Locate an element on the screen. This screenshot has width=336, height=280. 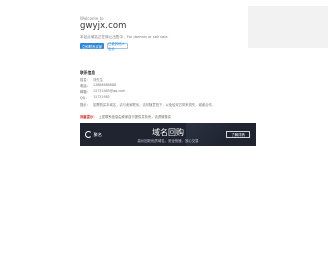
info-value: 15731985 is located at coordinates (101, 97).